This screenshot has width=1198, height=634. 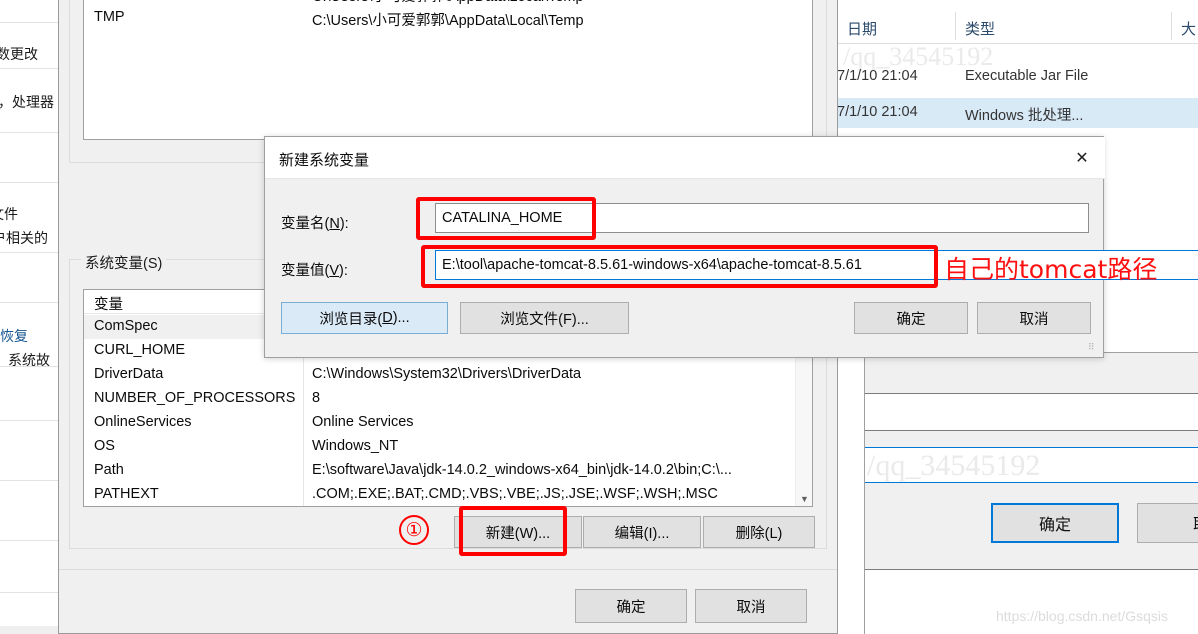 I want to click on close-icon: ✕, so click(x=1082, y=158).